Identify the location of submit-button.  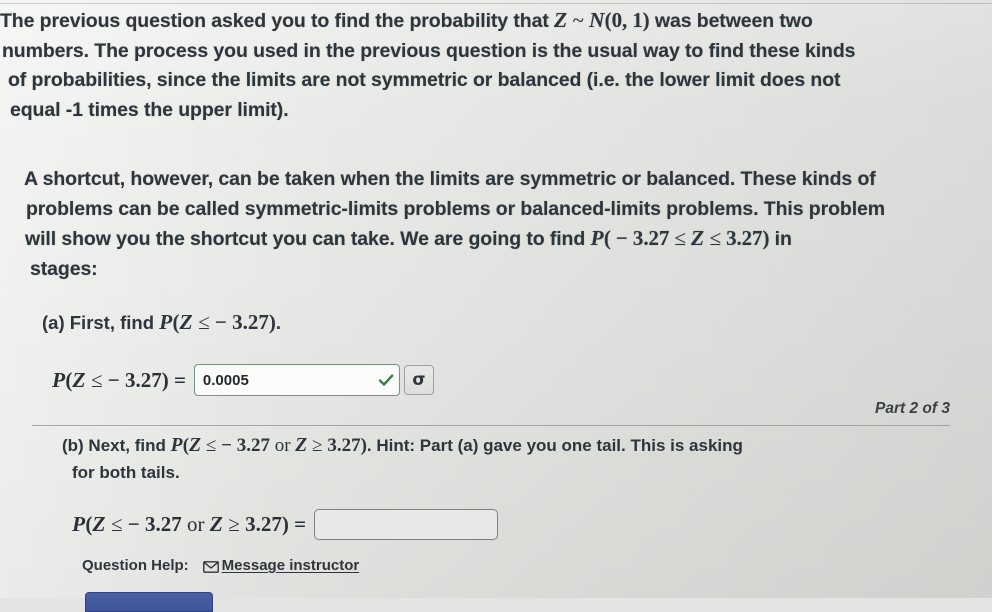
(149, 602).